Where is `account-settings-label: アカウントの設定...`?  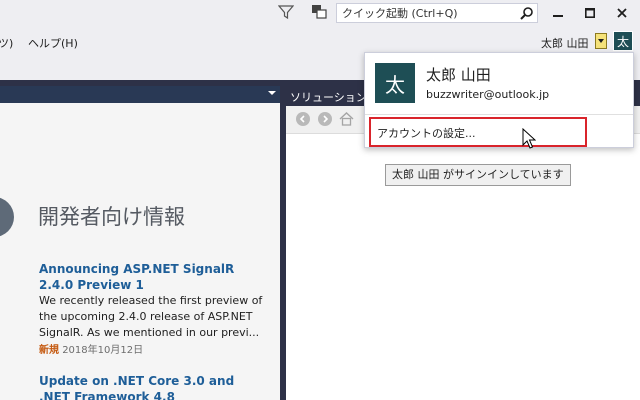
account-settings-label: アカウントの設定... is located at coordinates (426, 133).